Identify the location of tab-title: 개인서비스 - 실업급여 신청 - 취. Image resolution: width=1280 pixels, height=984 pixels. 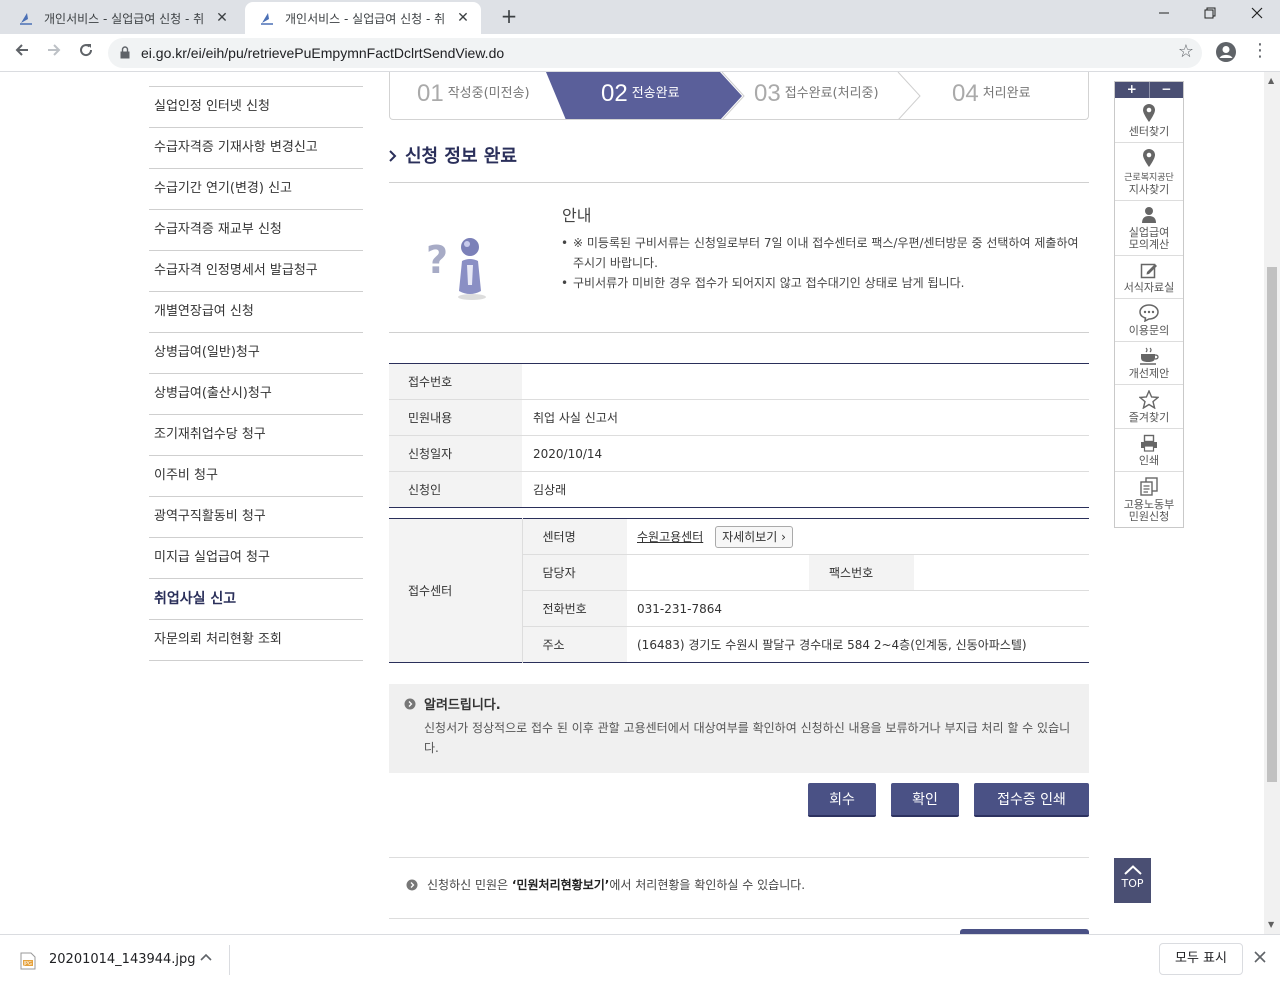
(124, 18).